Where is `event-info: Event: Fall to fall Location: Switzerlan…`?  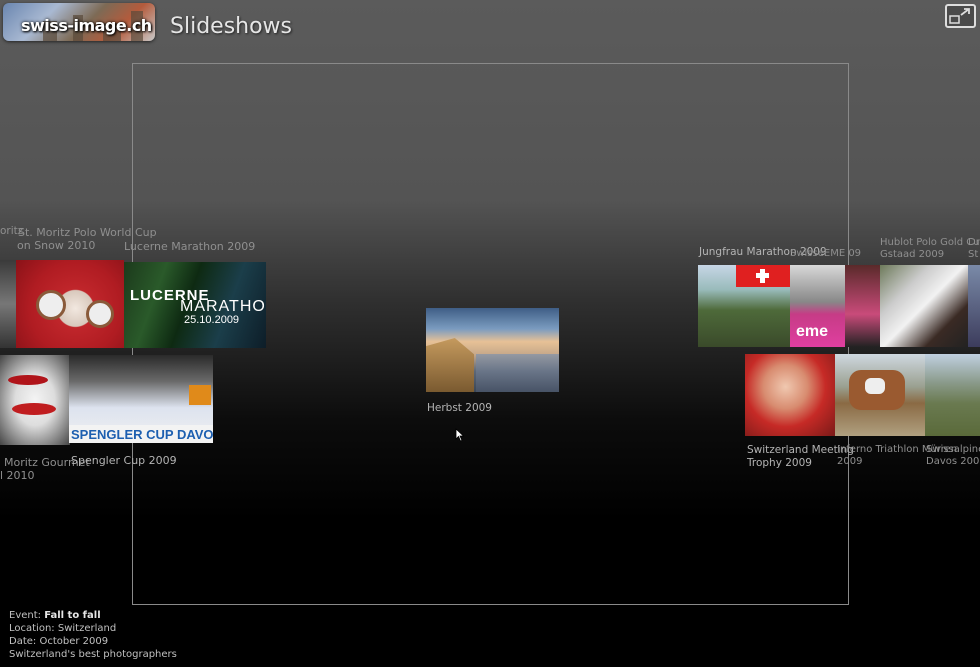
event-info: Event: Fall to fall Location: Switzerlan… is located at coordinates (93, 635).